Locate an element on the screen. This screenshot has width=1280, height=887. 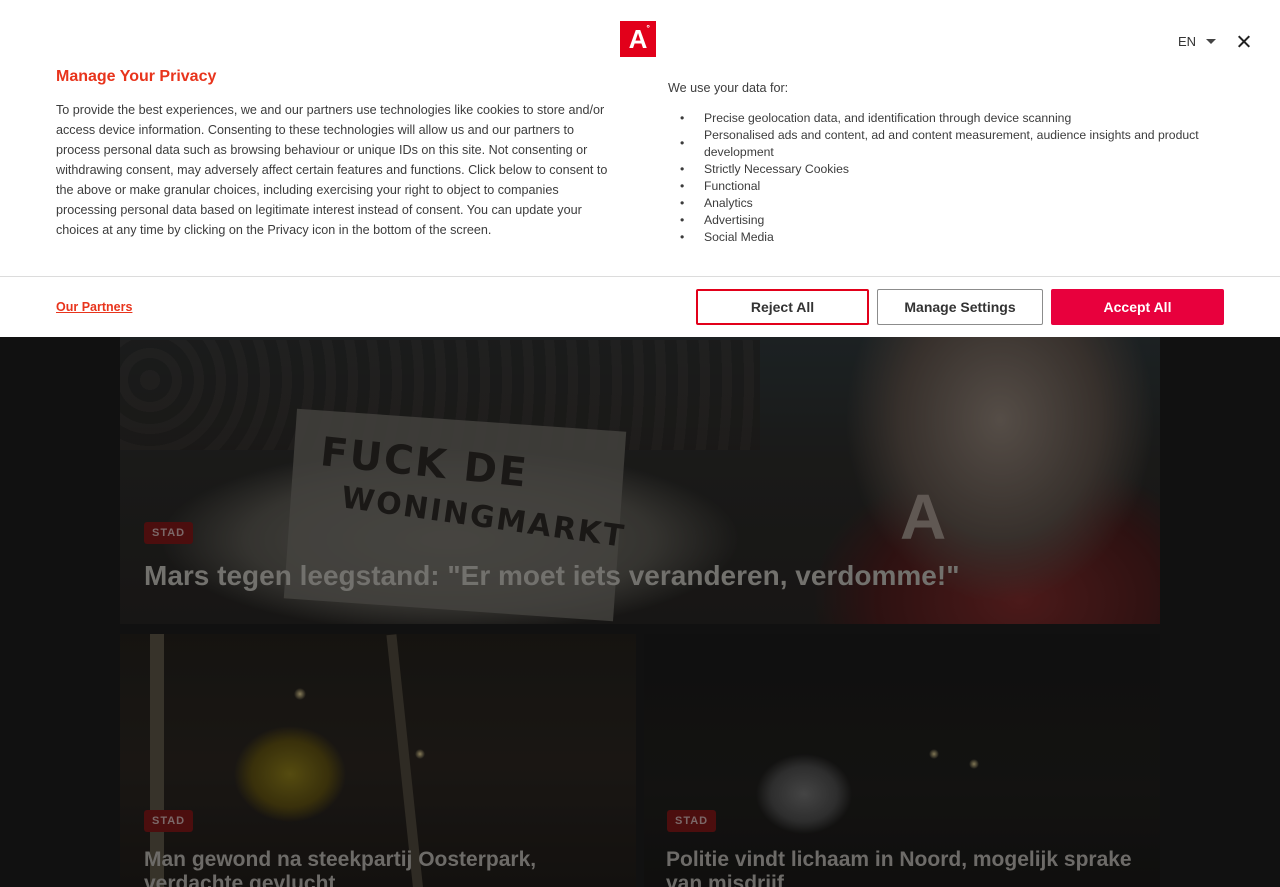
reject-all-button: Reject All is located at coordinates (782, 307).